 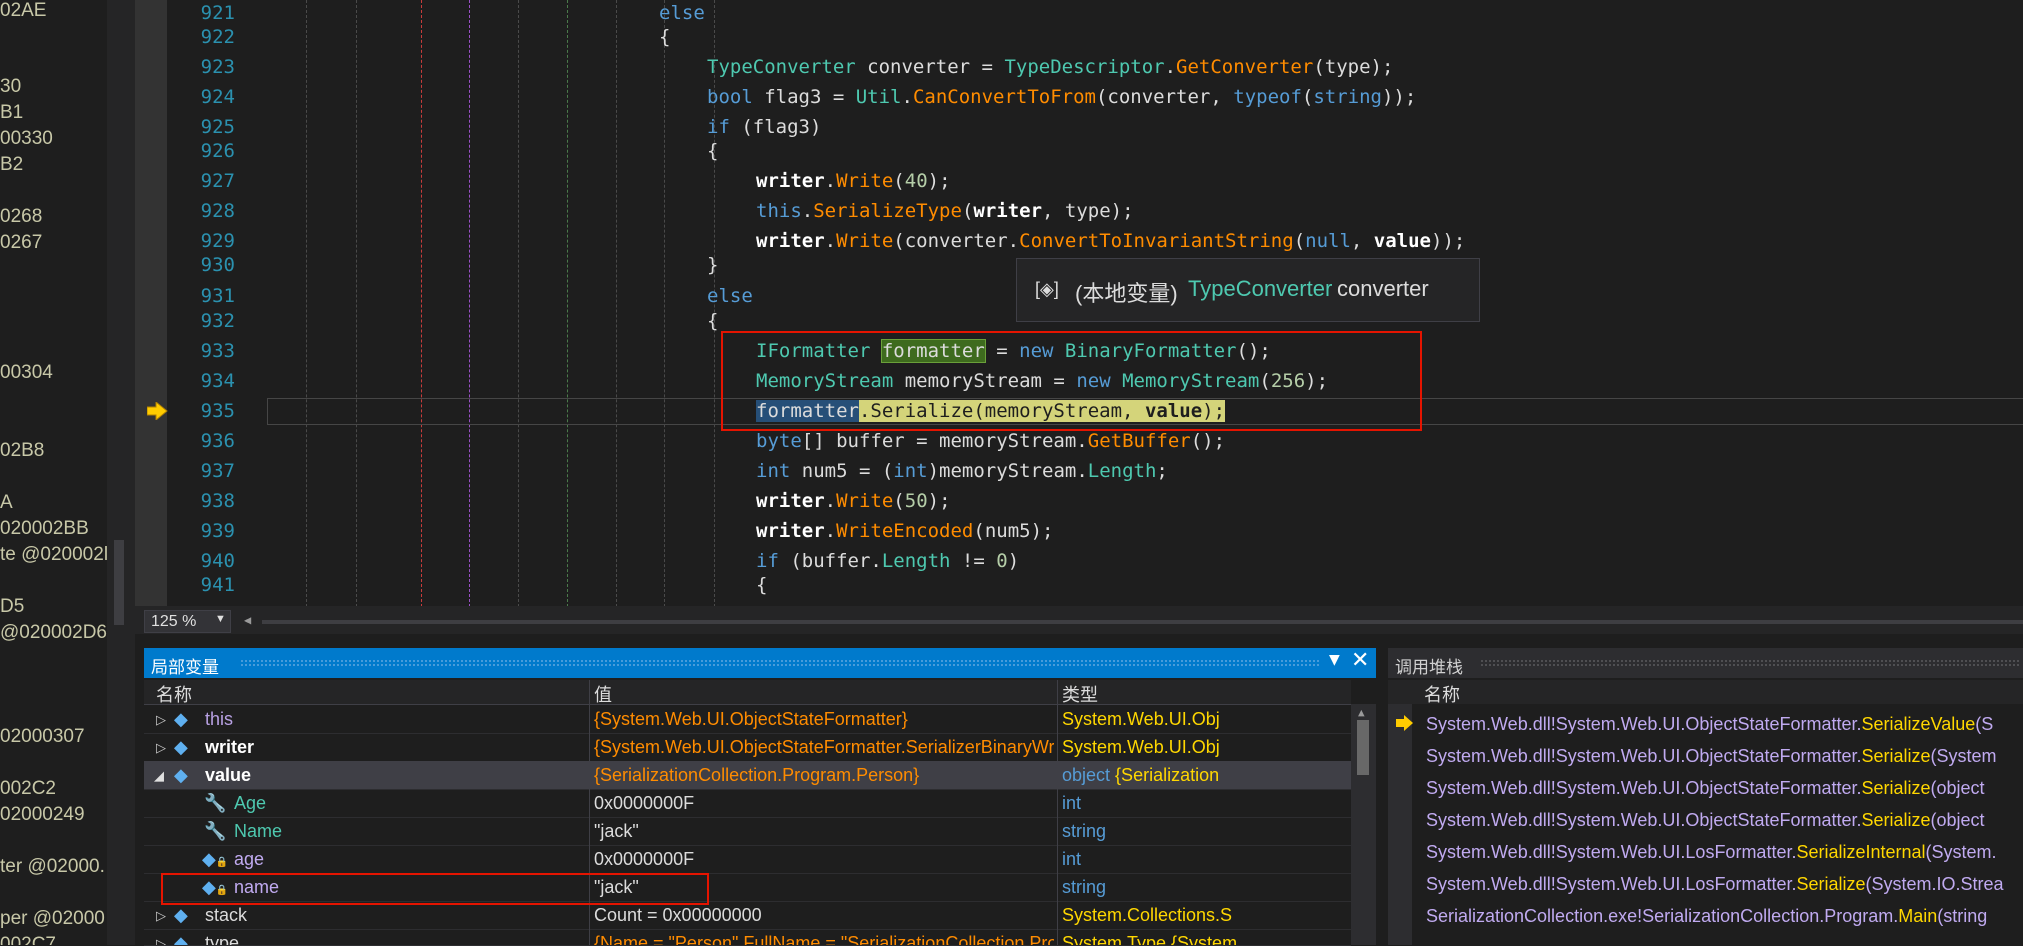 What do you see at coordinates (1142, 622) in the screenshot?
I see `editor-horizontal-scrollbar` at bounding box center [1142, 622].